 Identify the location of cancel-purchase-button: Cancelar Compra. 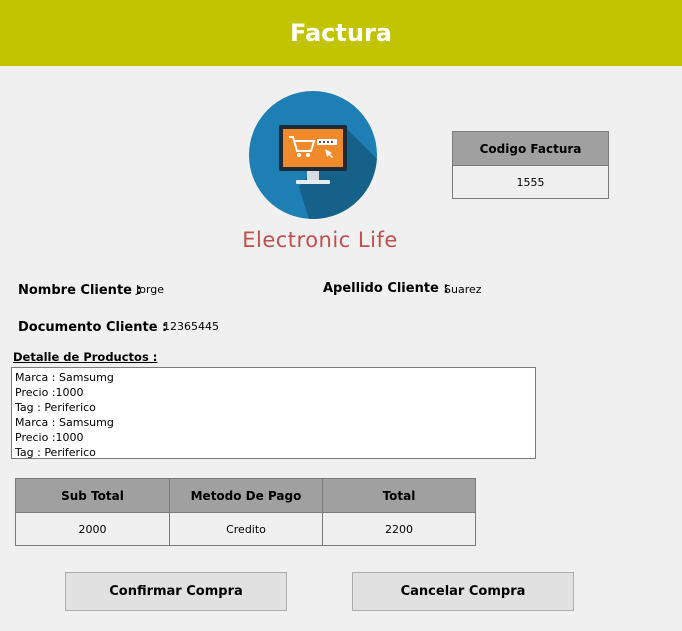
(463, 591).